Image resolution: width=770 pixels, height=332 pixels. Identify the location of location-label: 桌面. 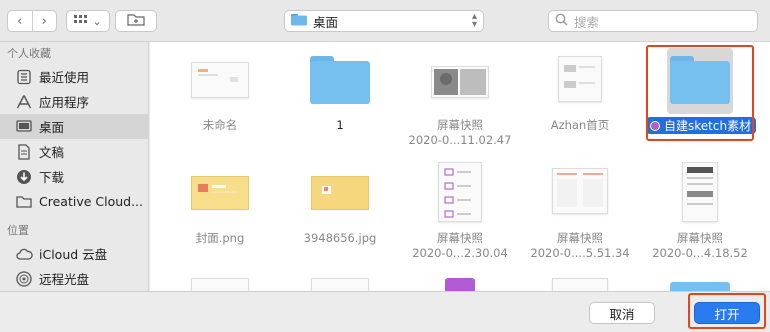
(326, 22).